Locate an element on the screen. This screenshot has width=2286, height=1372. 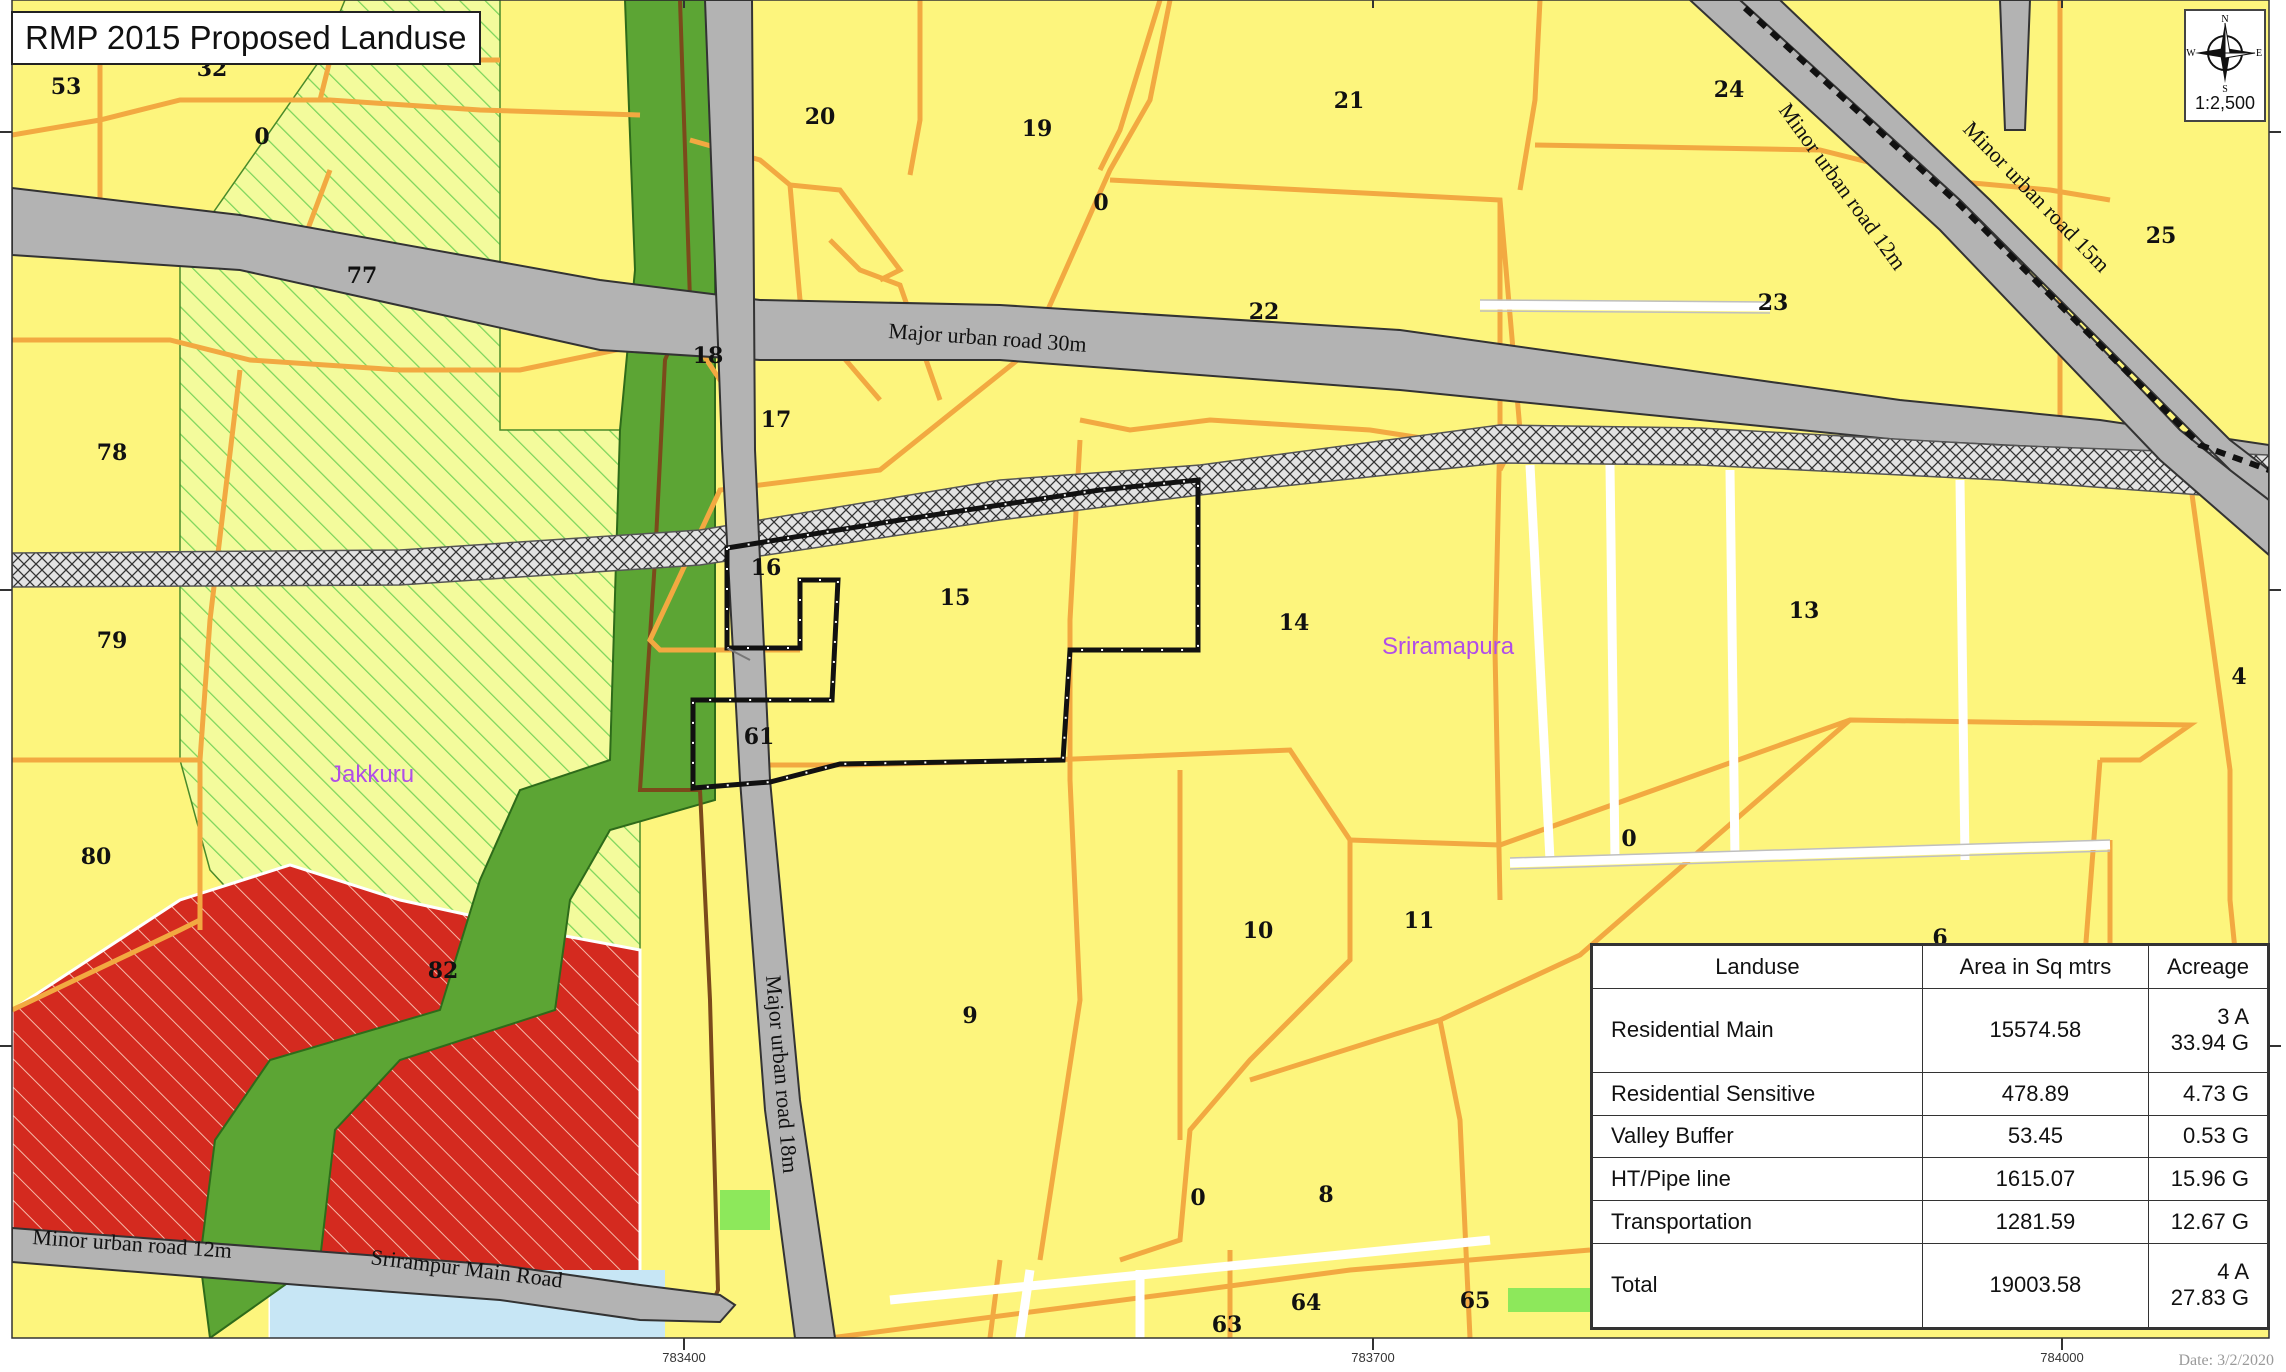
parcel-label: 4 is located at coordinates (2238, 677).